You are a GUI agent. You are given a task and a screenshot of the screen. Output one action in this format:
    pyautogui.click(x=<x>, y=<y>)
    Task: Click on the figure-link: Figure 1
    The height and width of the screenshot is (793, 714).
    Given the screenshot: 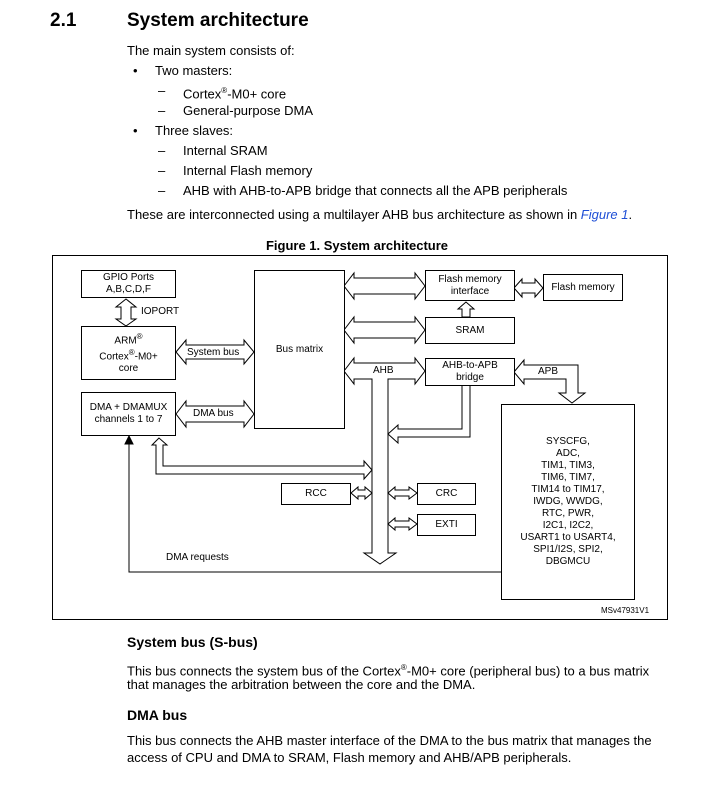 What is the action you would take?
    pyautogui.click(x=605, y=214)
    